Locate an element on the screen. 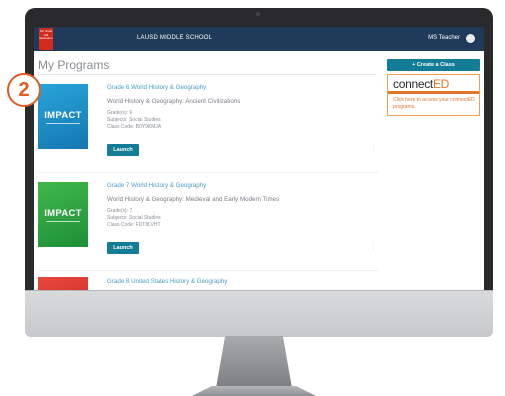  program-grade: Grade(s): 6 is located at coordinates (120, 113).